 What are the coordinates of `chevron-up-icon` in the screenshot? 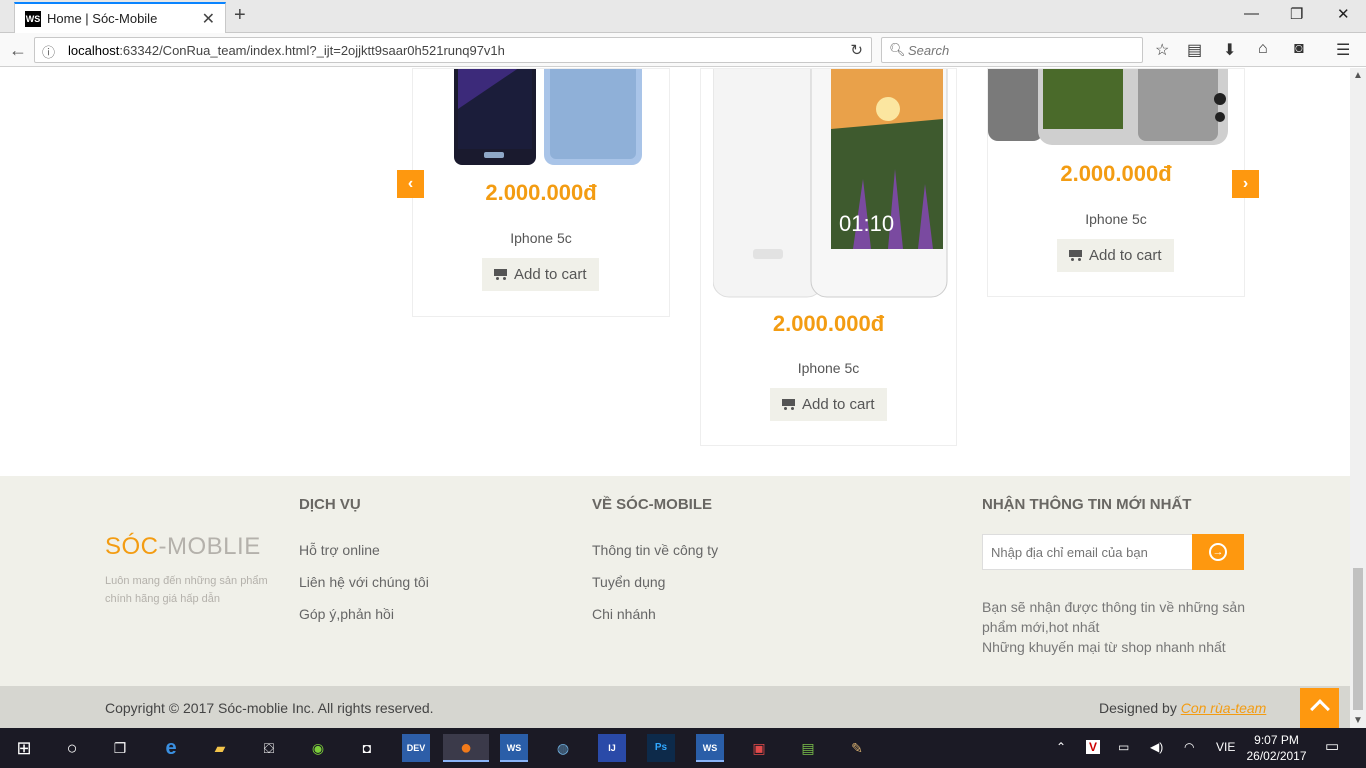 It's located at (1320, 709).